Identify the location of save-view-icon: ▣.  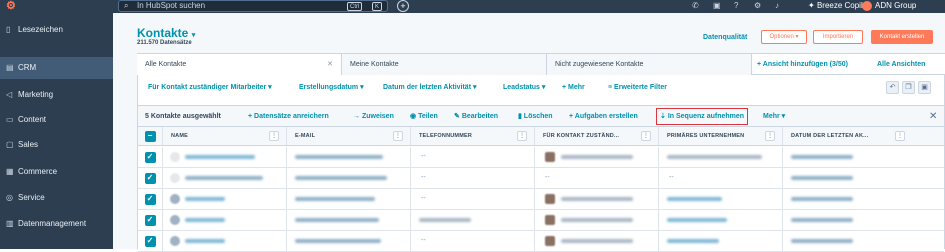
(924, 87).